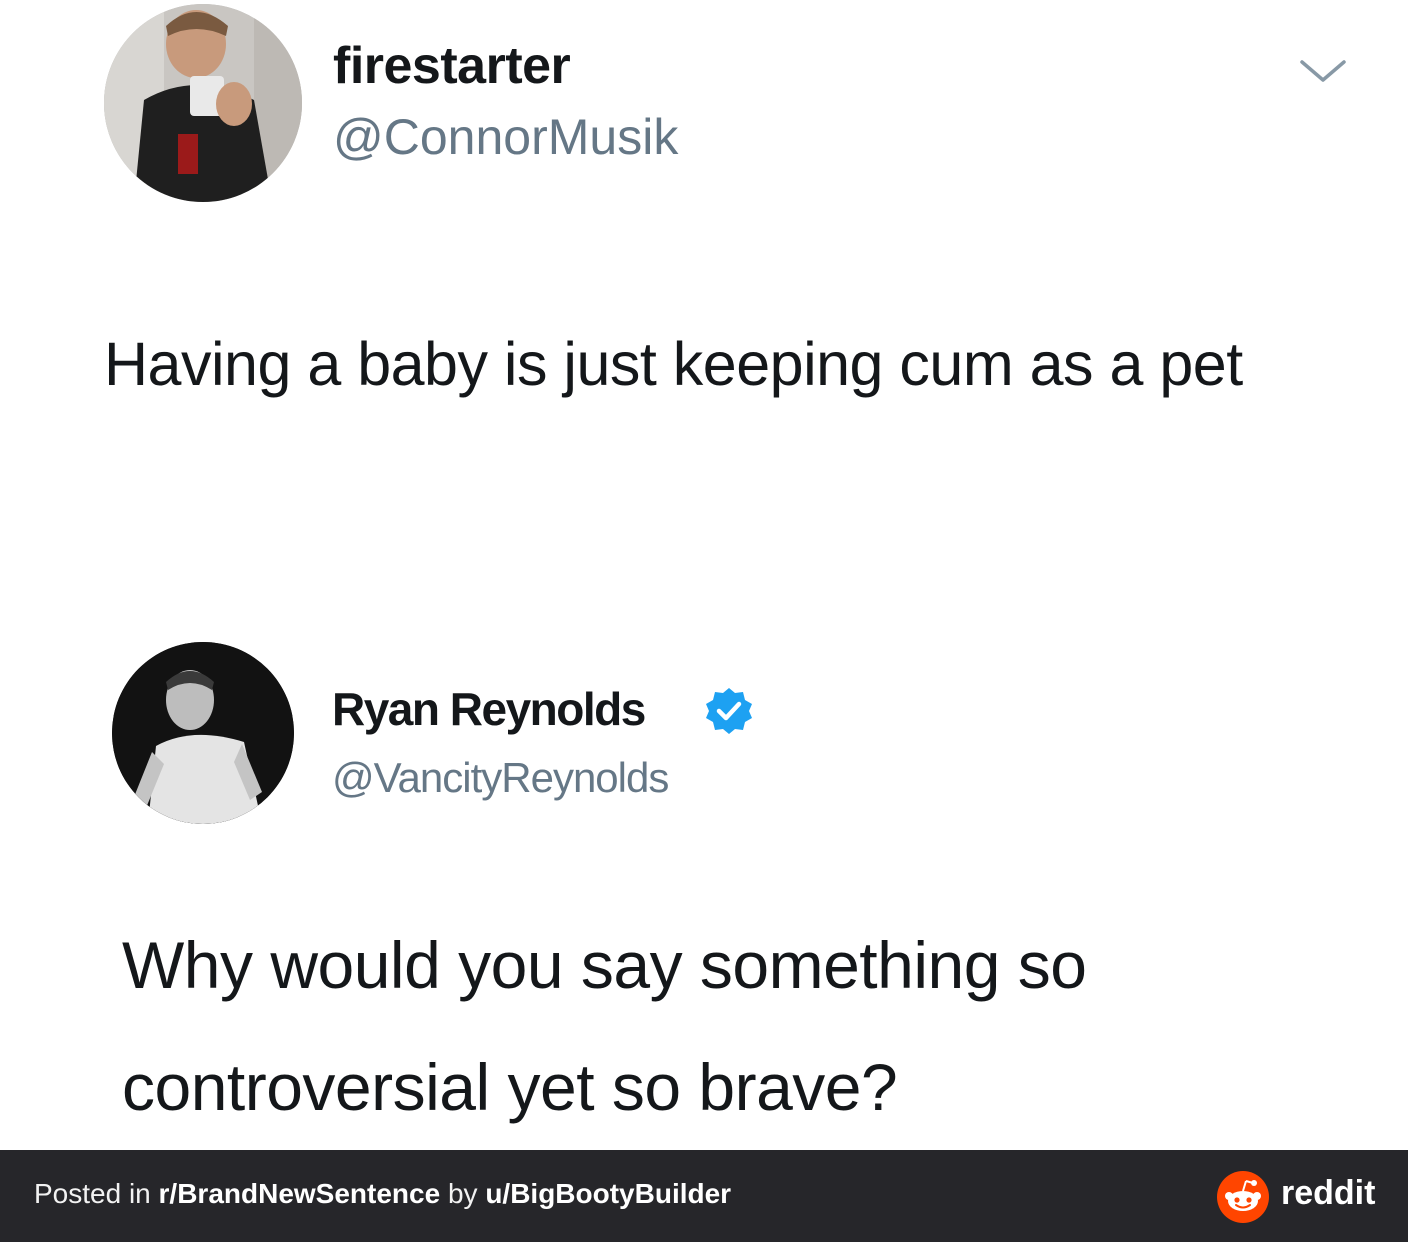 The width and height of the screenshot is (1408, 1242). Describe the element at coordinates (729, 711) in the screenshot. I see `verified-badge-icon` at that location.